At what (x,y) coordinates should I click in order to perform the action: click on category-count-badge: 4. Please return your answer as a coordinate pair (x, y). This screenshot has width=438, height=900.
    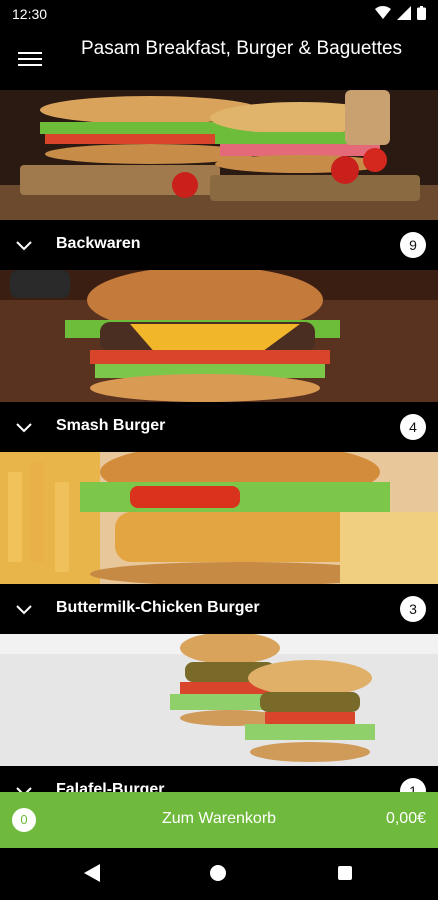
    Looking at the image, I should click on (413, 427).